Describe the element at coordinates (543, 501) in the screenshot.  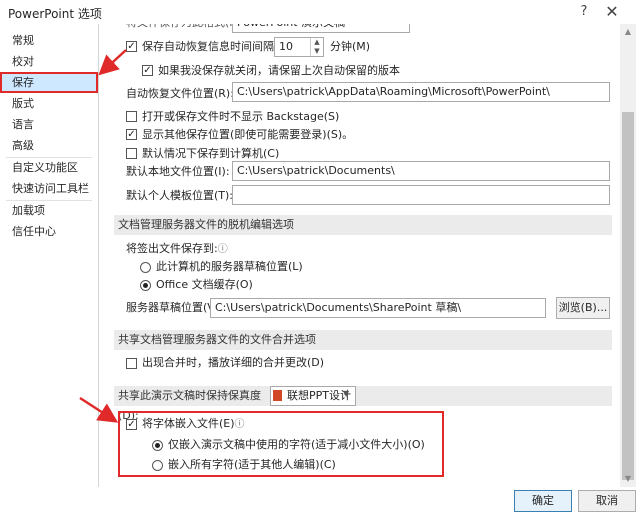
I see `ok-button: 确定` at that location.